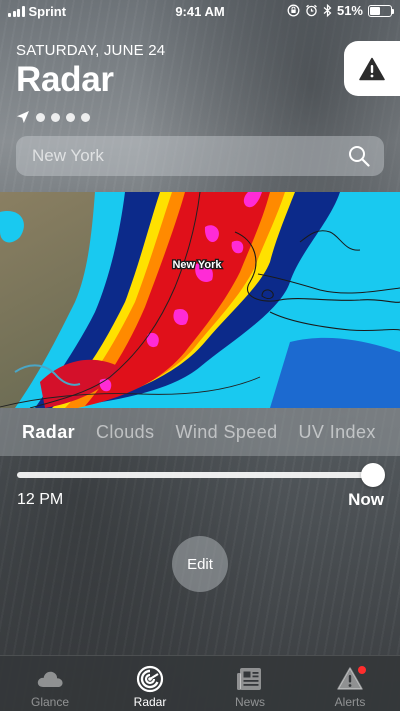 Image resolution: width=400 pixels, height=711 pixels. Describe the element at coordinates (311, 10) in the screenshot. I see `alarm-icon` at that location.